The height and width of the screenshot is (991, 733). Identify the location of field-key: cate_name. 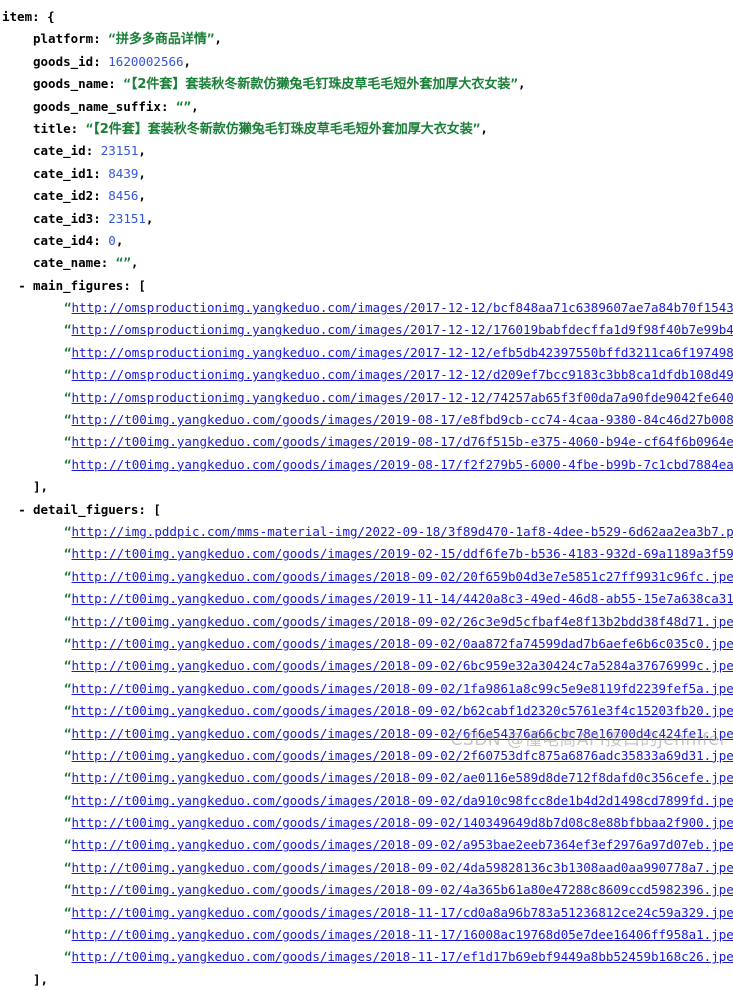
(67, 262).